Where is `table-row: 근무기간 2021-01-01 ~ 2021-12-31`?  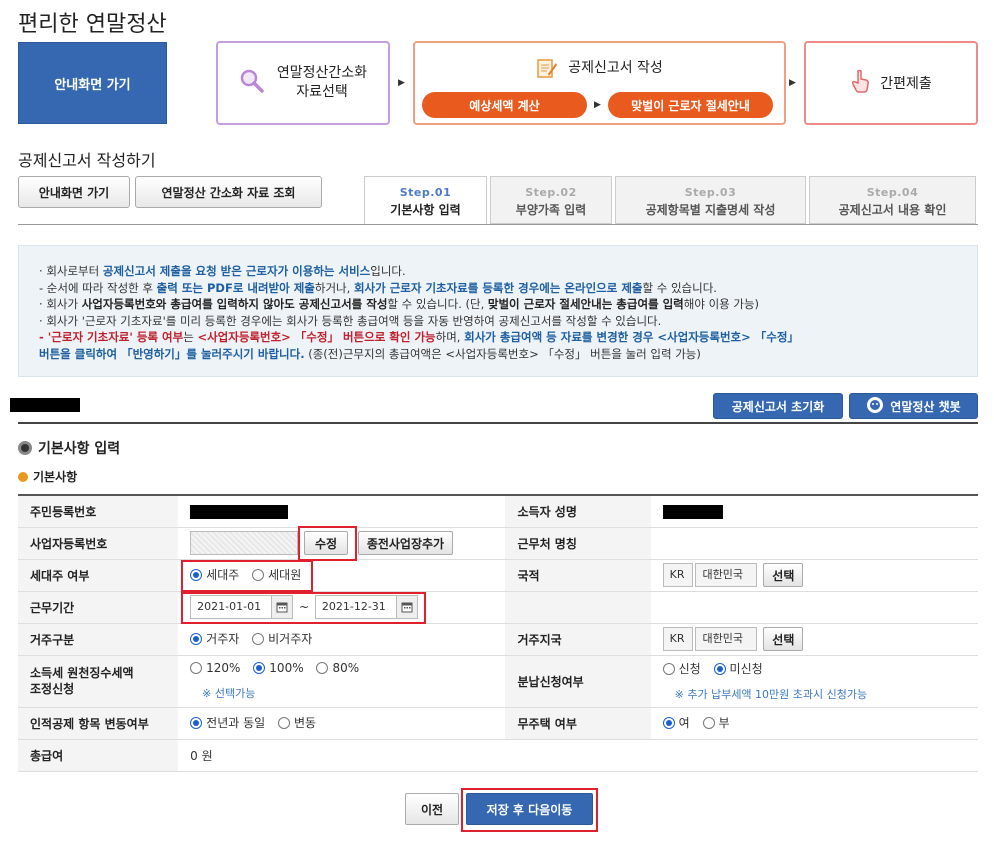
table-row: 근무기간 2021-01-01 ~ 2021-12-31 is located at coordinates (498, 607).